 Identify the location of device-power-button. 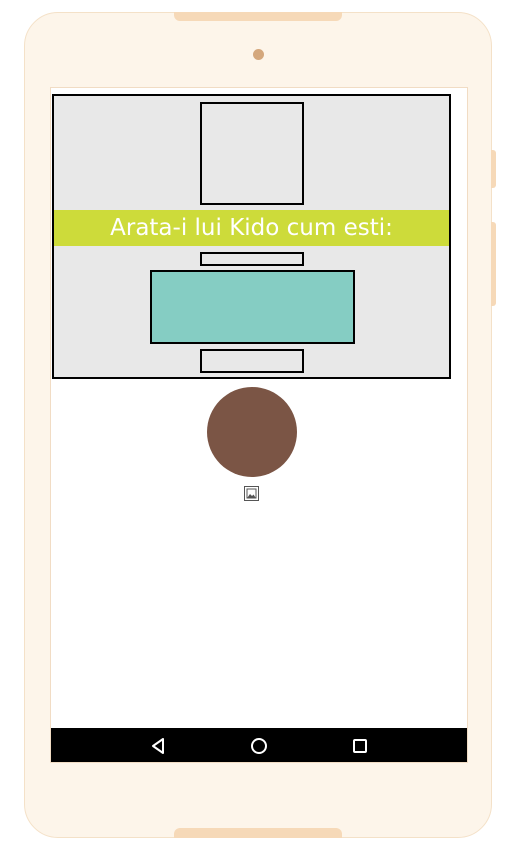
(493, 169).